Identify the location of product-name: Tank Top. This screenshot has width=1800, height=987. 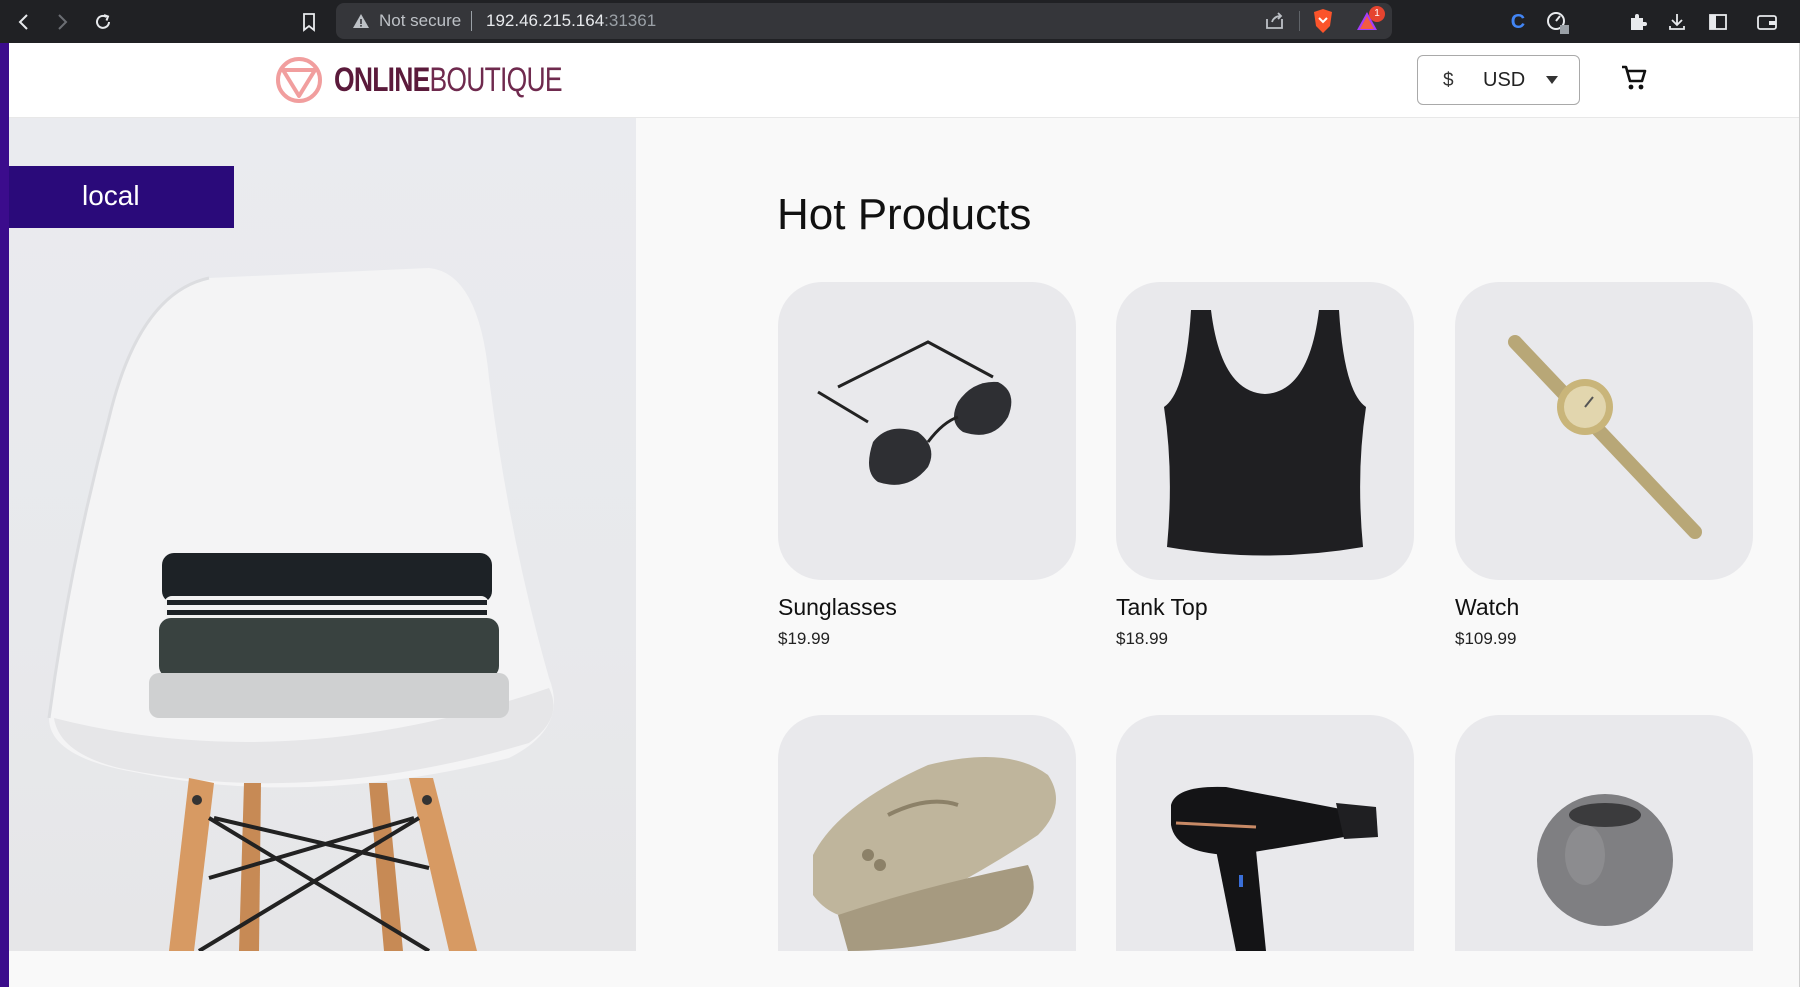
(1265, 607).